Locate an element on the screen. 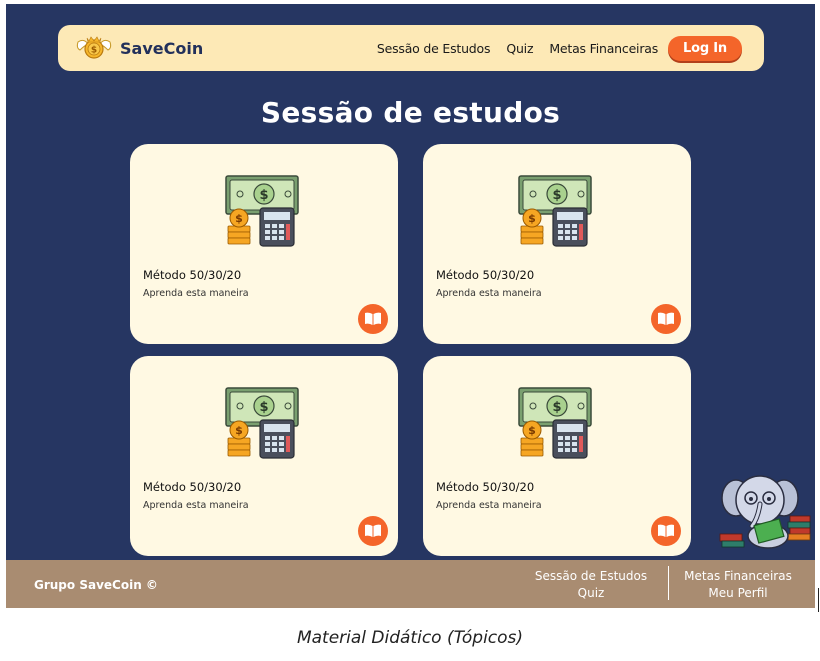  elephant-mascot-icon is located at coordinates (765, 512).